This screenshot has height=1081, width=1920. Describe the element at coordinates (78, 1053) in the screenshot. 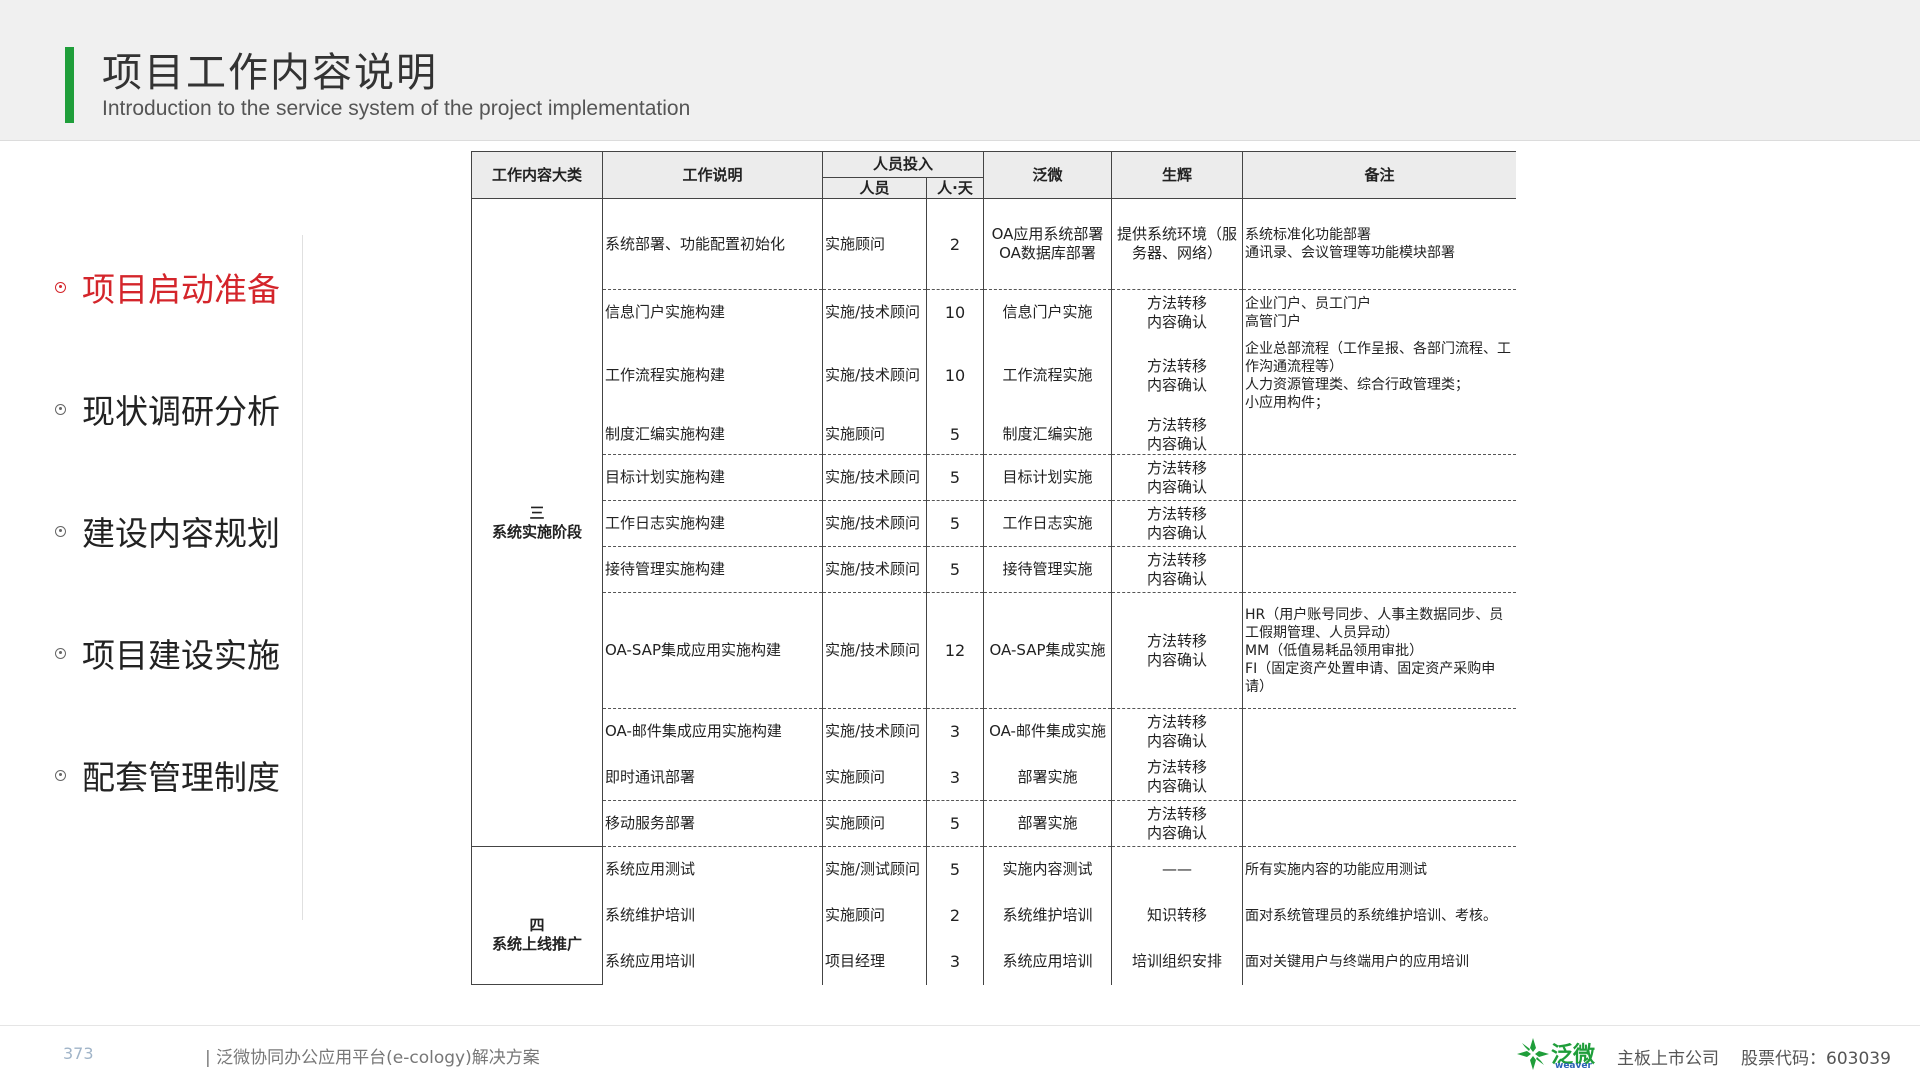

I see `page-number: 373` at that location.